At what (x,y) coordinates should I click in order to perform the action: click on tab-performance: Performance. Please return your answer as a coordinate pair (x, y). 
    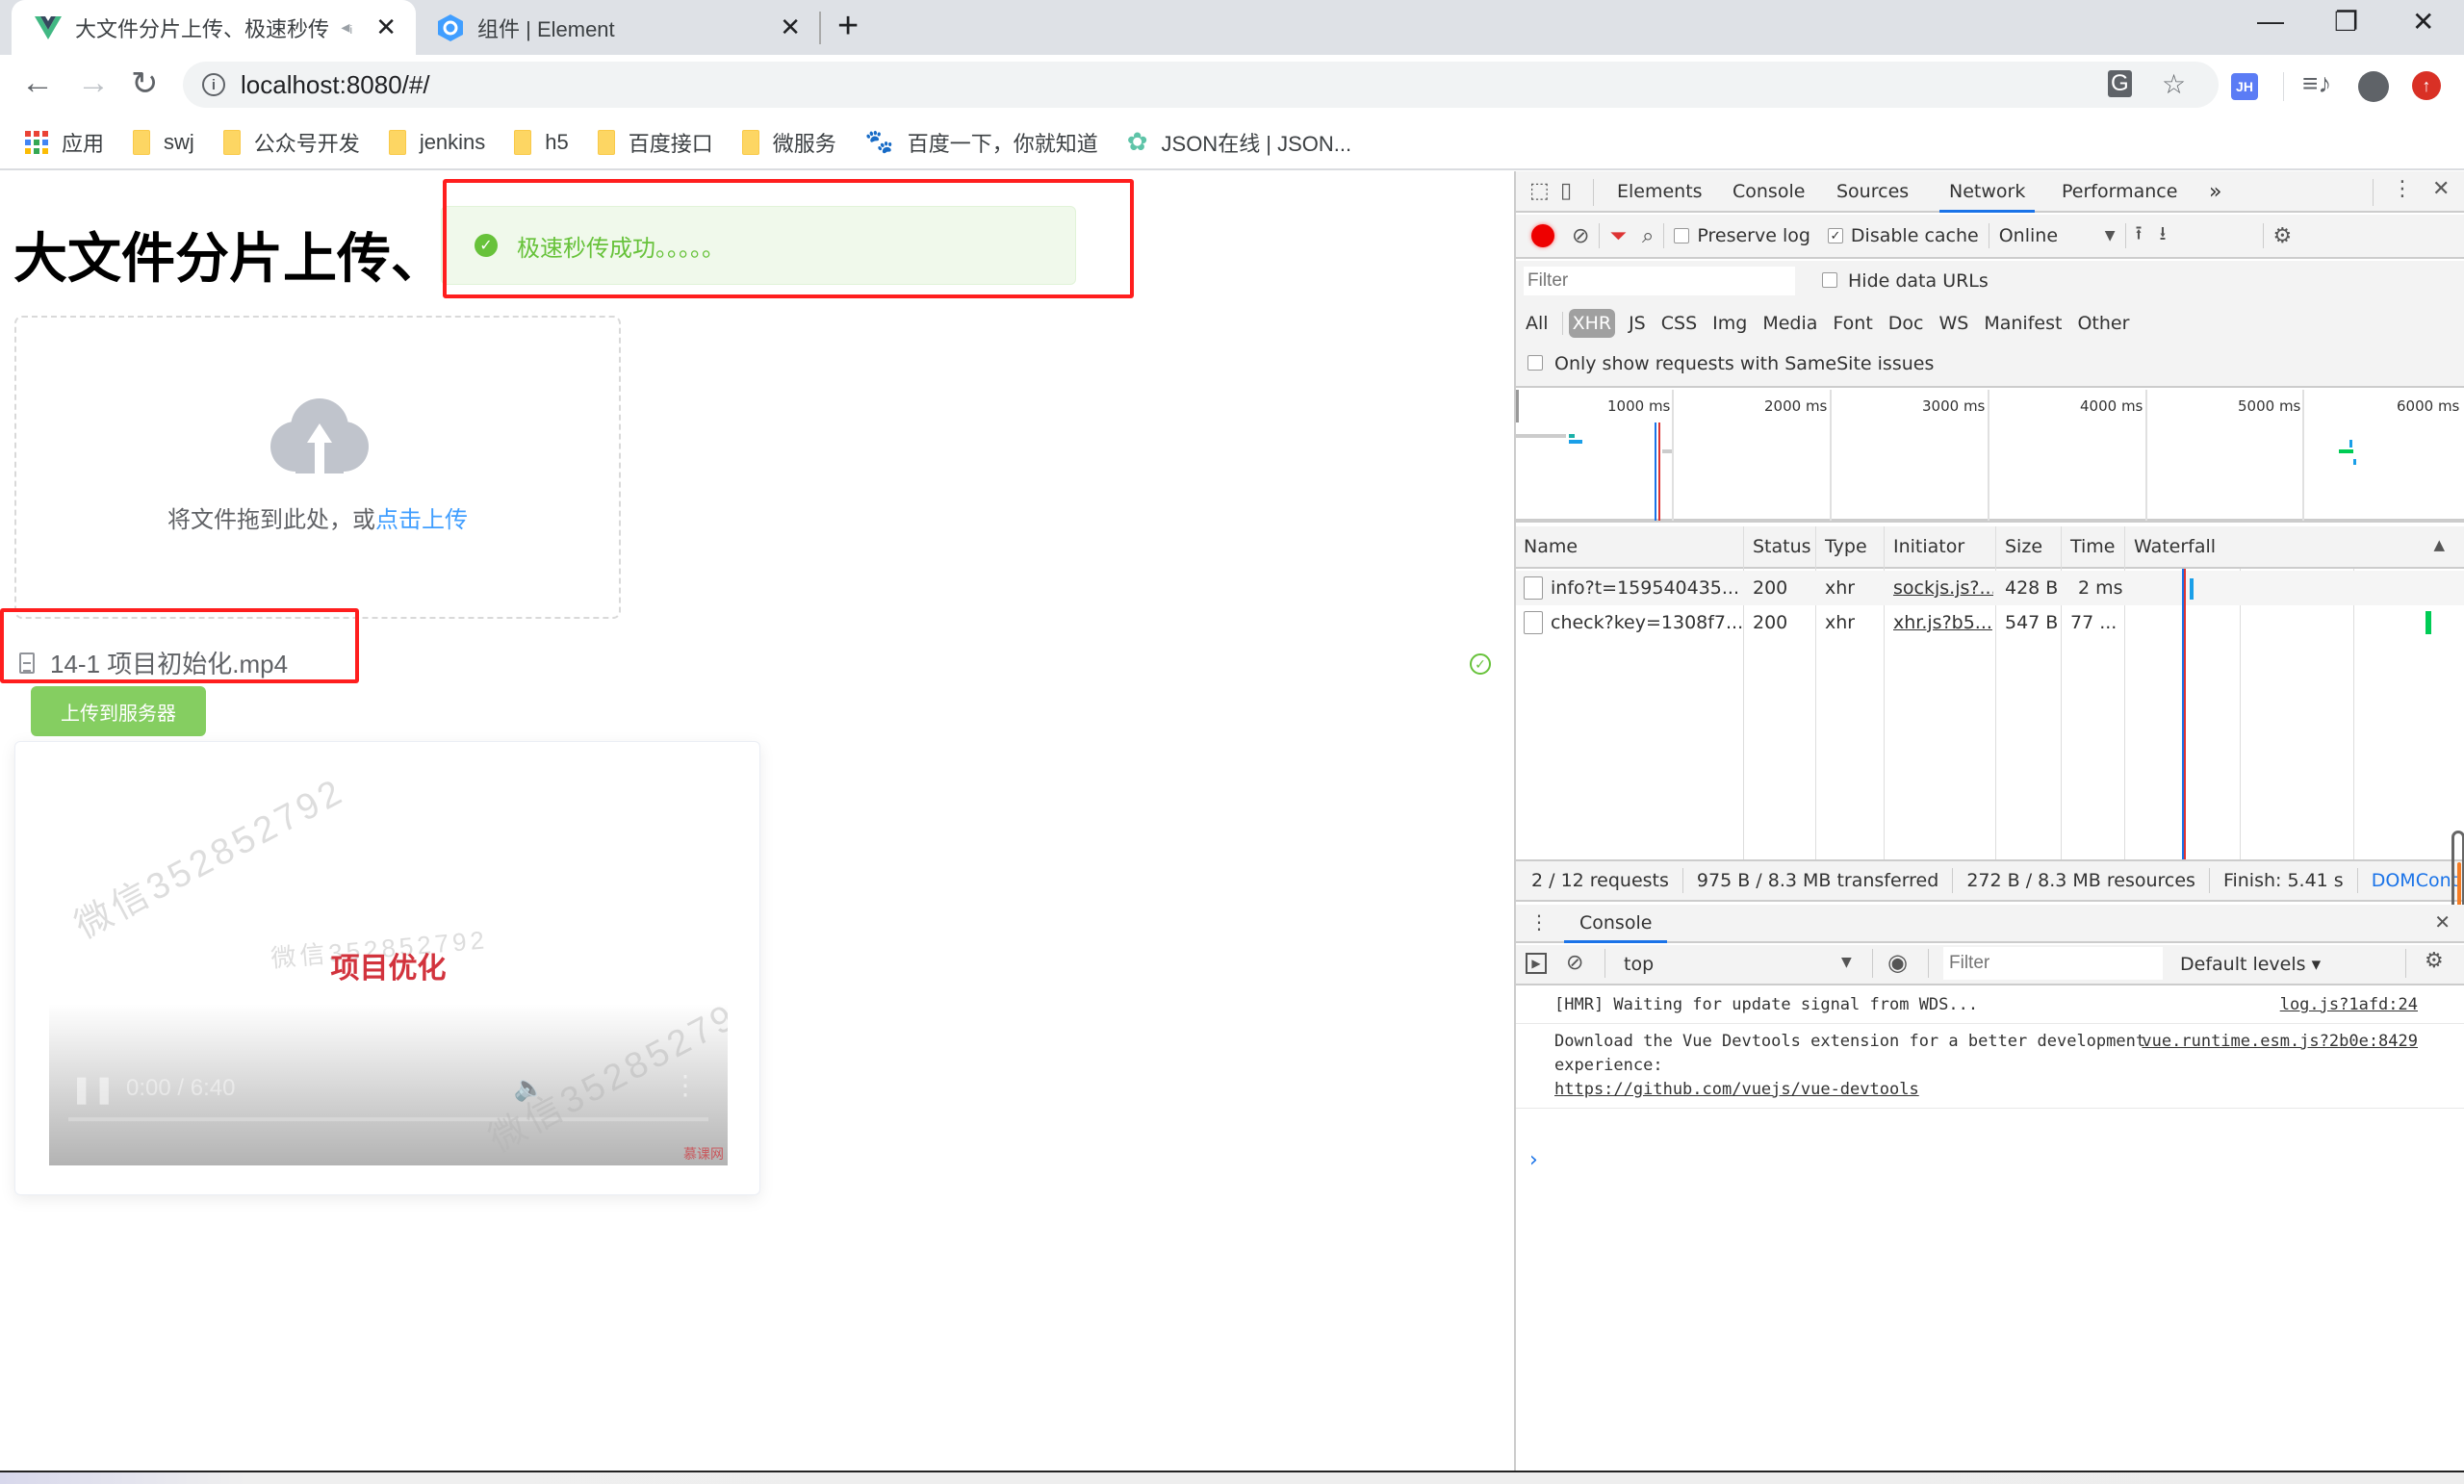
    Looking at the image, I should click on (2119, 192).